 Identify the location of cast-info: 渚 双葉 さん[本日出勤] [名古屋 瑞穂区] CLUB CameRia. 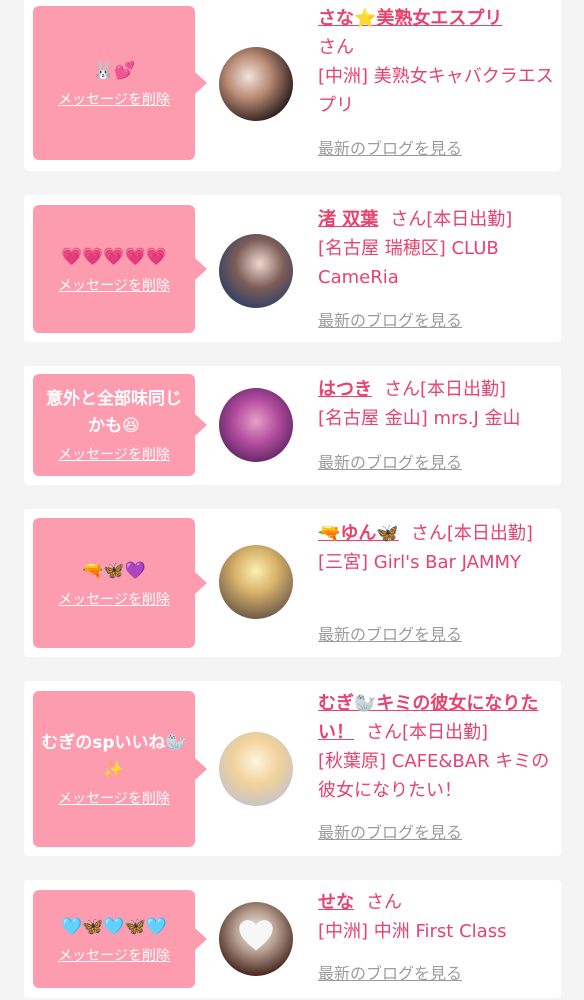
(436, 248).